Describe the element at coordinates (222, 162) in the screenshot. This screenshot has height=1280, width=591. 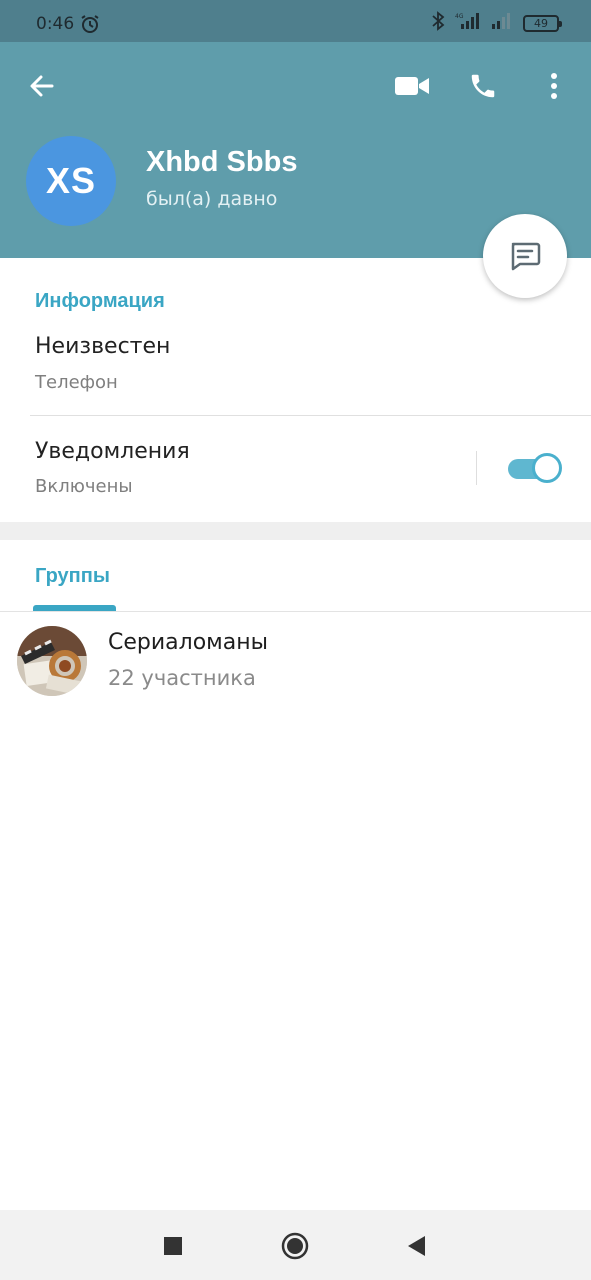
I see `profile-name: Xhbd Sbbs` at that location.